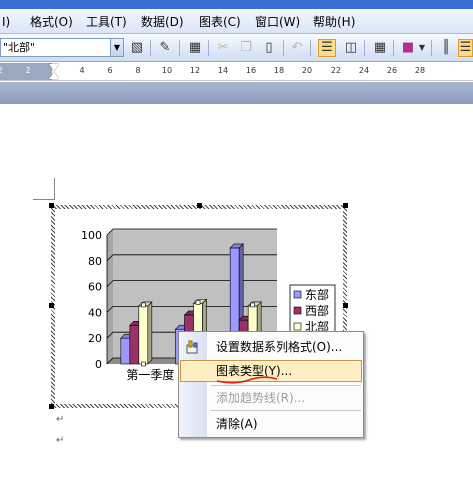 Image resolution: width=473 pixels, height=503 pixels. I want to click on paste-icon: ▯, so click(269, 48).